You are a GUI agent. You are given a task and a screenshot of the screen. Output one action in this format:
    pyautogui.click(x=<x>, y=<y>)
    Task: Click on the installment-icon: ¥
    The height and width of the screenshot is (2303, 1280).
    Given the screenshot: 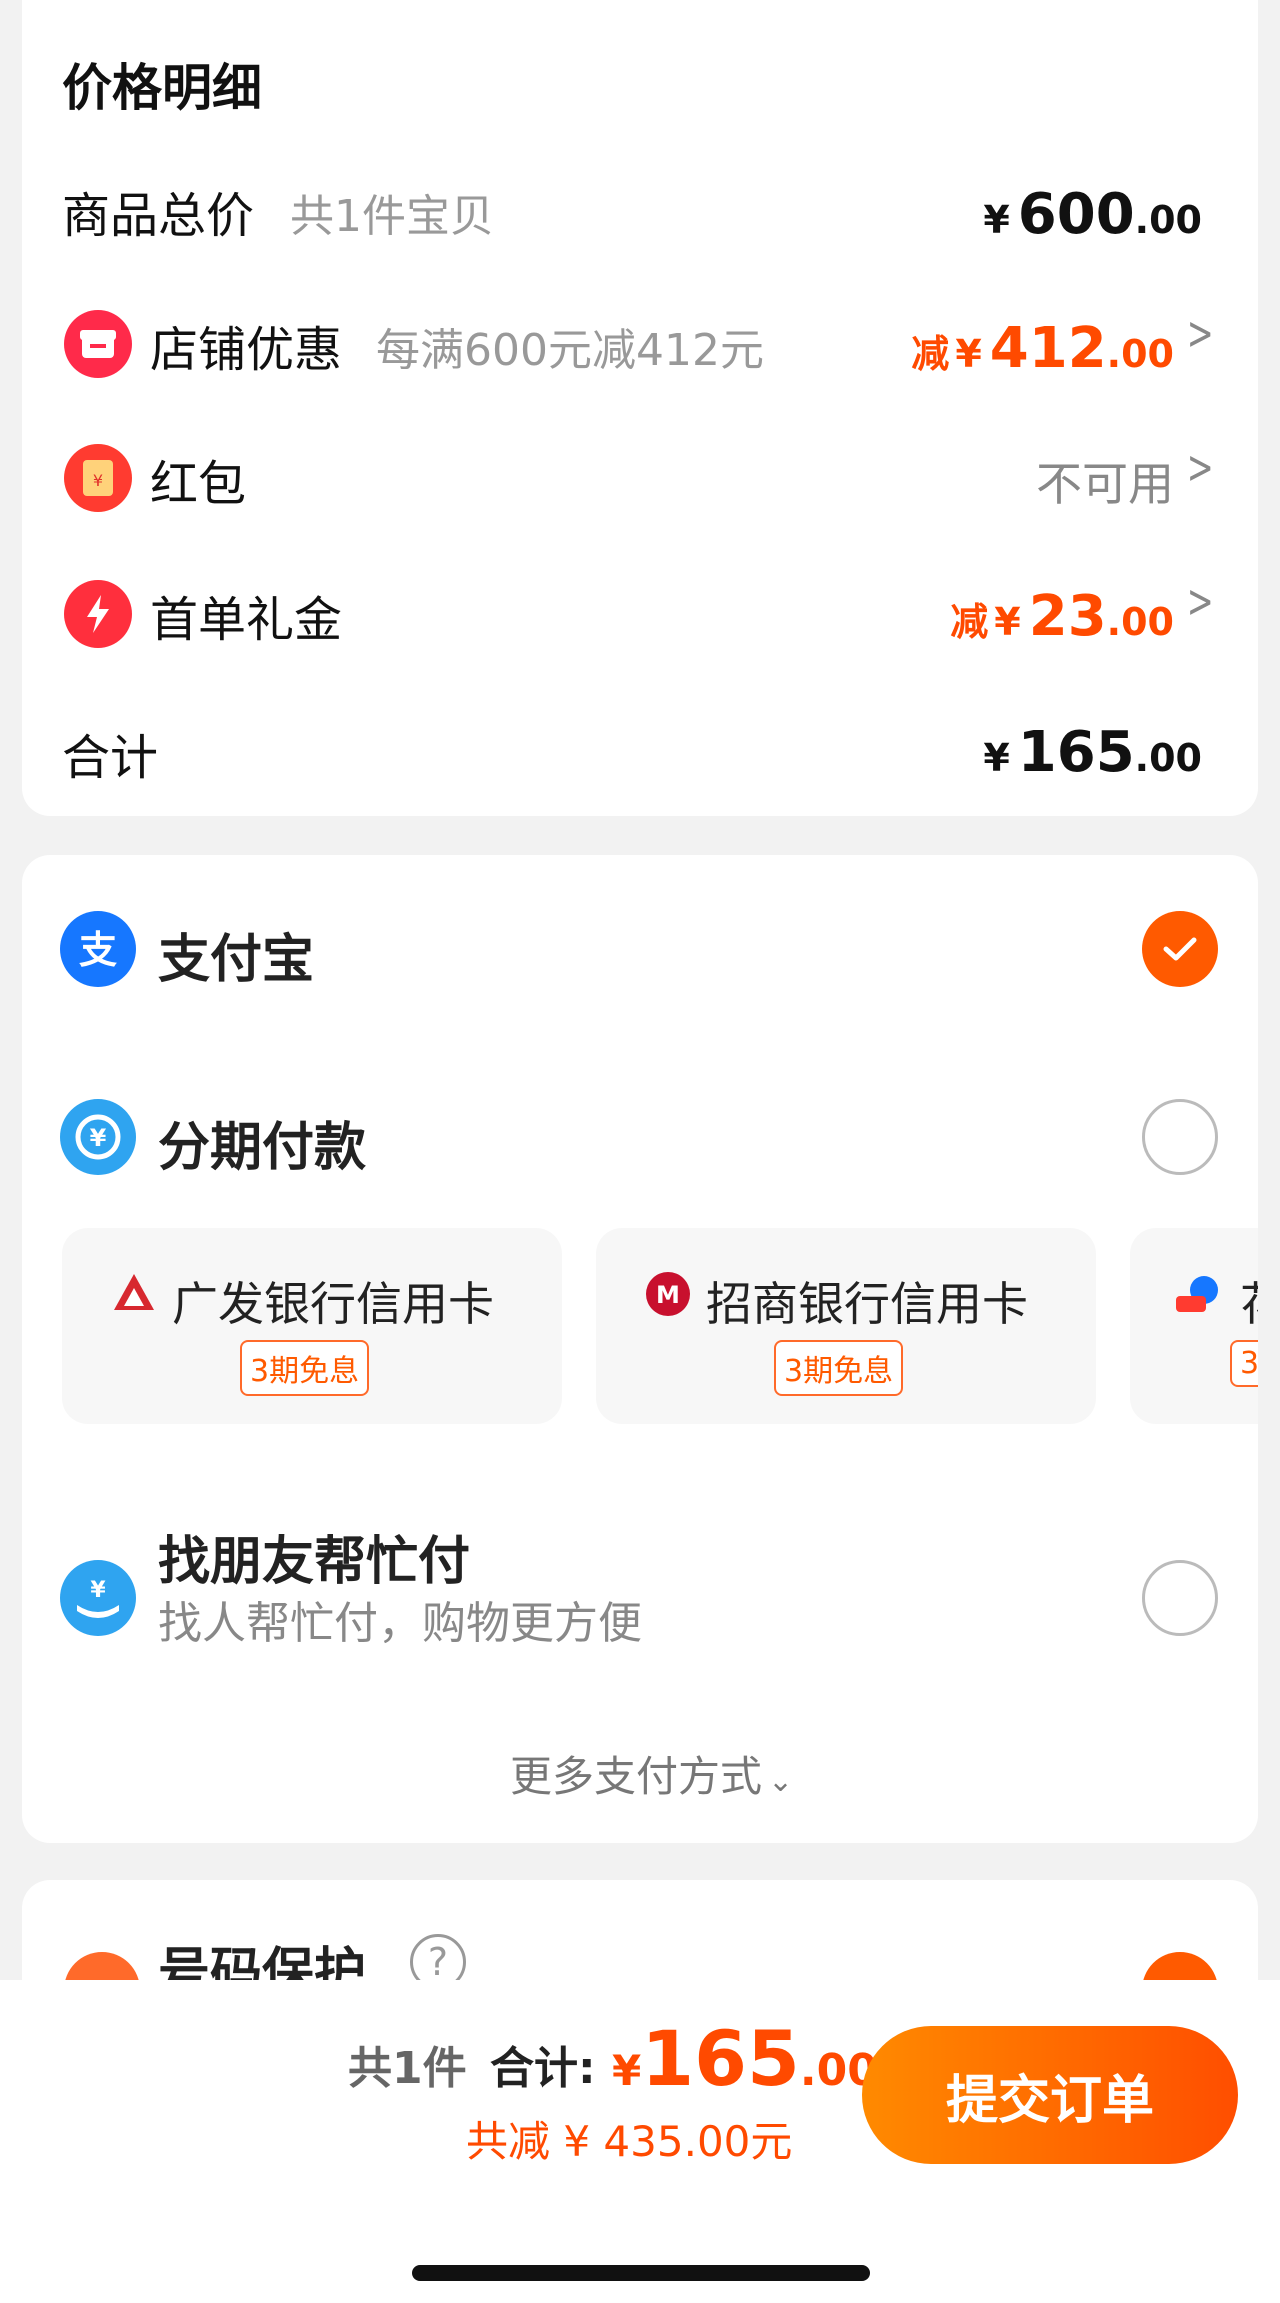 What is the action you would take?
    pyautogui.click(x=98, y=1137)
    